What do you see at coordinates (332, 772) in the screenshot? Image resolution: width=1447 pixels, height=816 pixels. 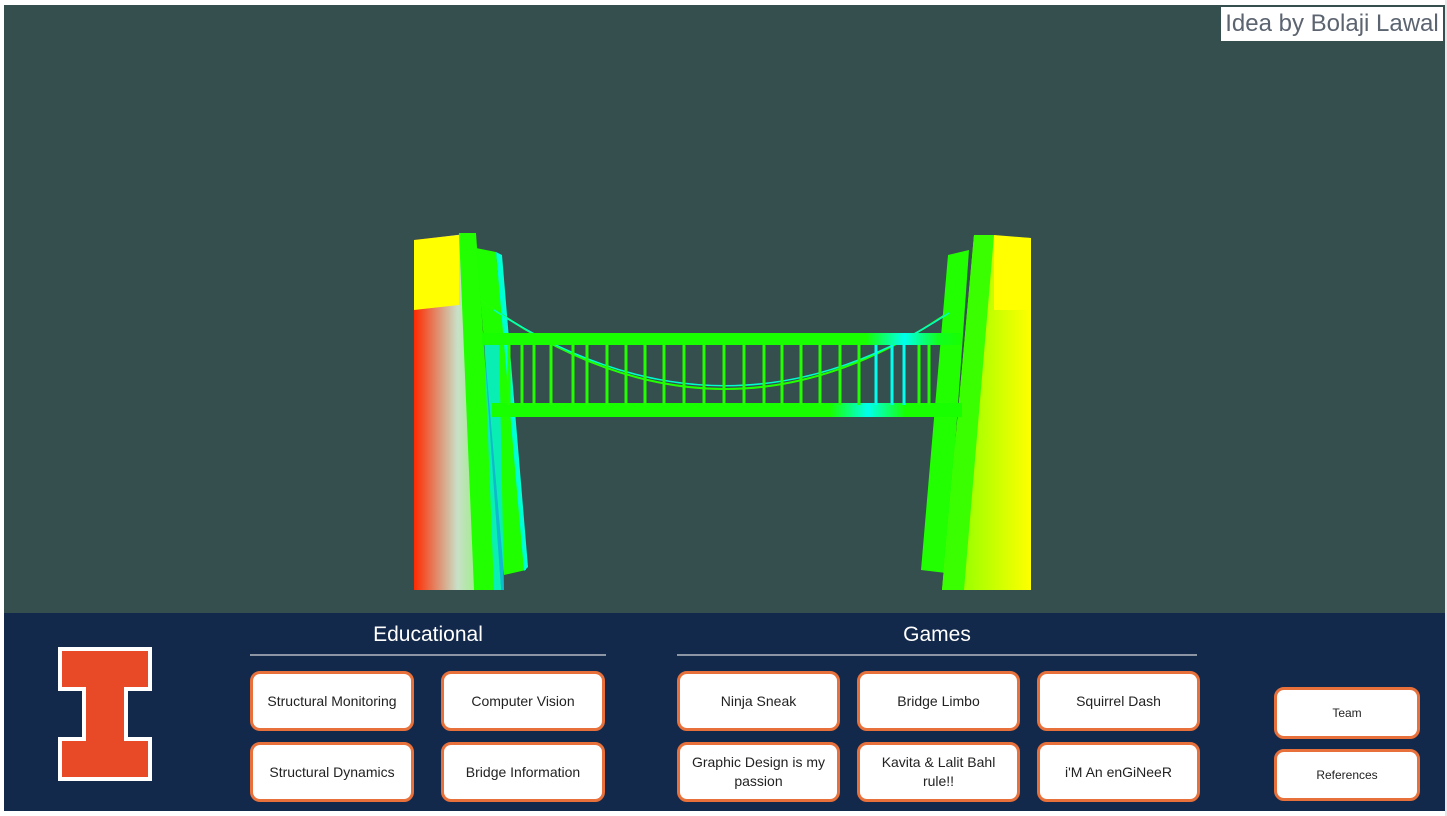 I see `structural-dynamics-button: Structural Dynamics` at bounding box center [332, 772].